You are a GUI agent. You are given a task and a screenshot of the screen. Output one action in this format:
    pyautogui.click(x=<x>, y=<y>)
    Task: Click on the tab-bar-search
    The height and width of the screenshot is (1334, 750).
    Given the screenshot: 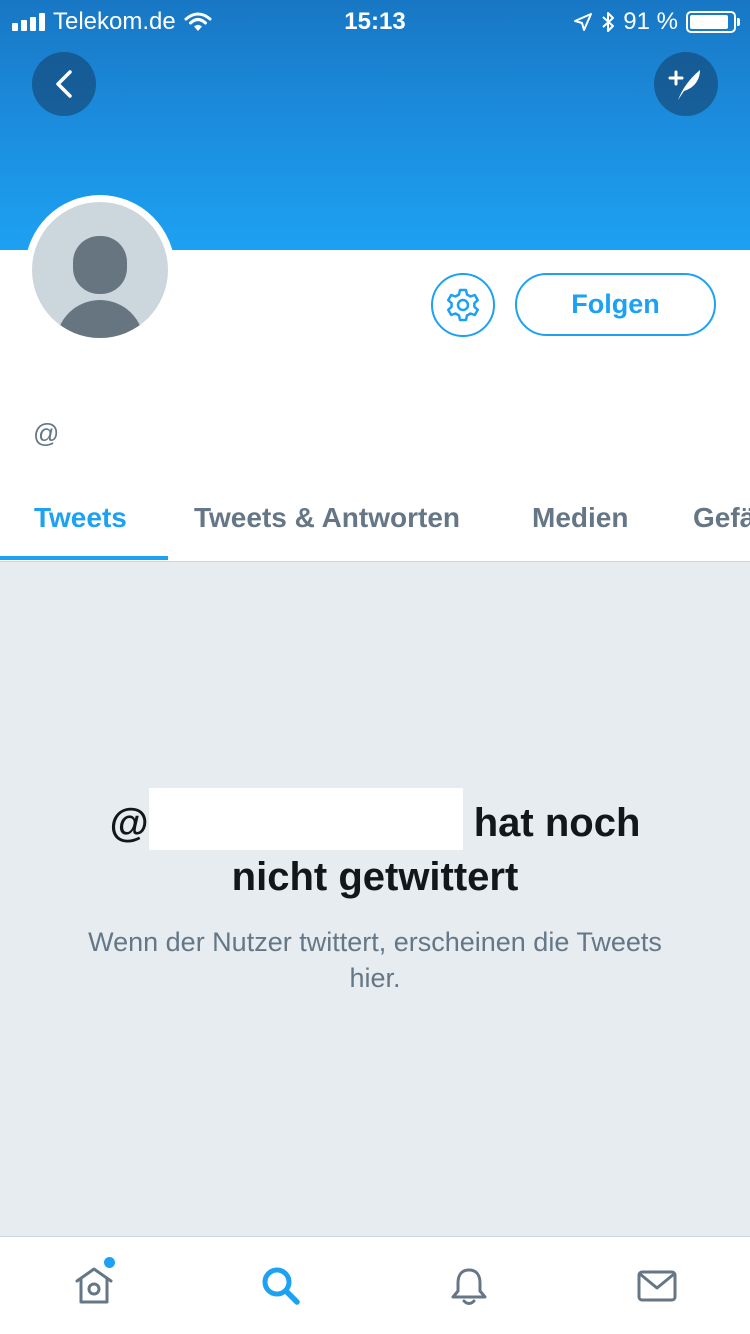 What is the action you would take?
    pyautogui.click(x=280, y=1285)
    